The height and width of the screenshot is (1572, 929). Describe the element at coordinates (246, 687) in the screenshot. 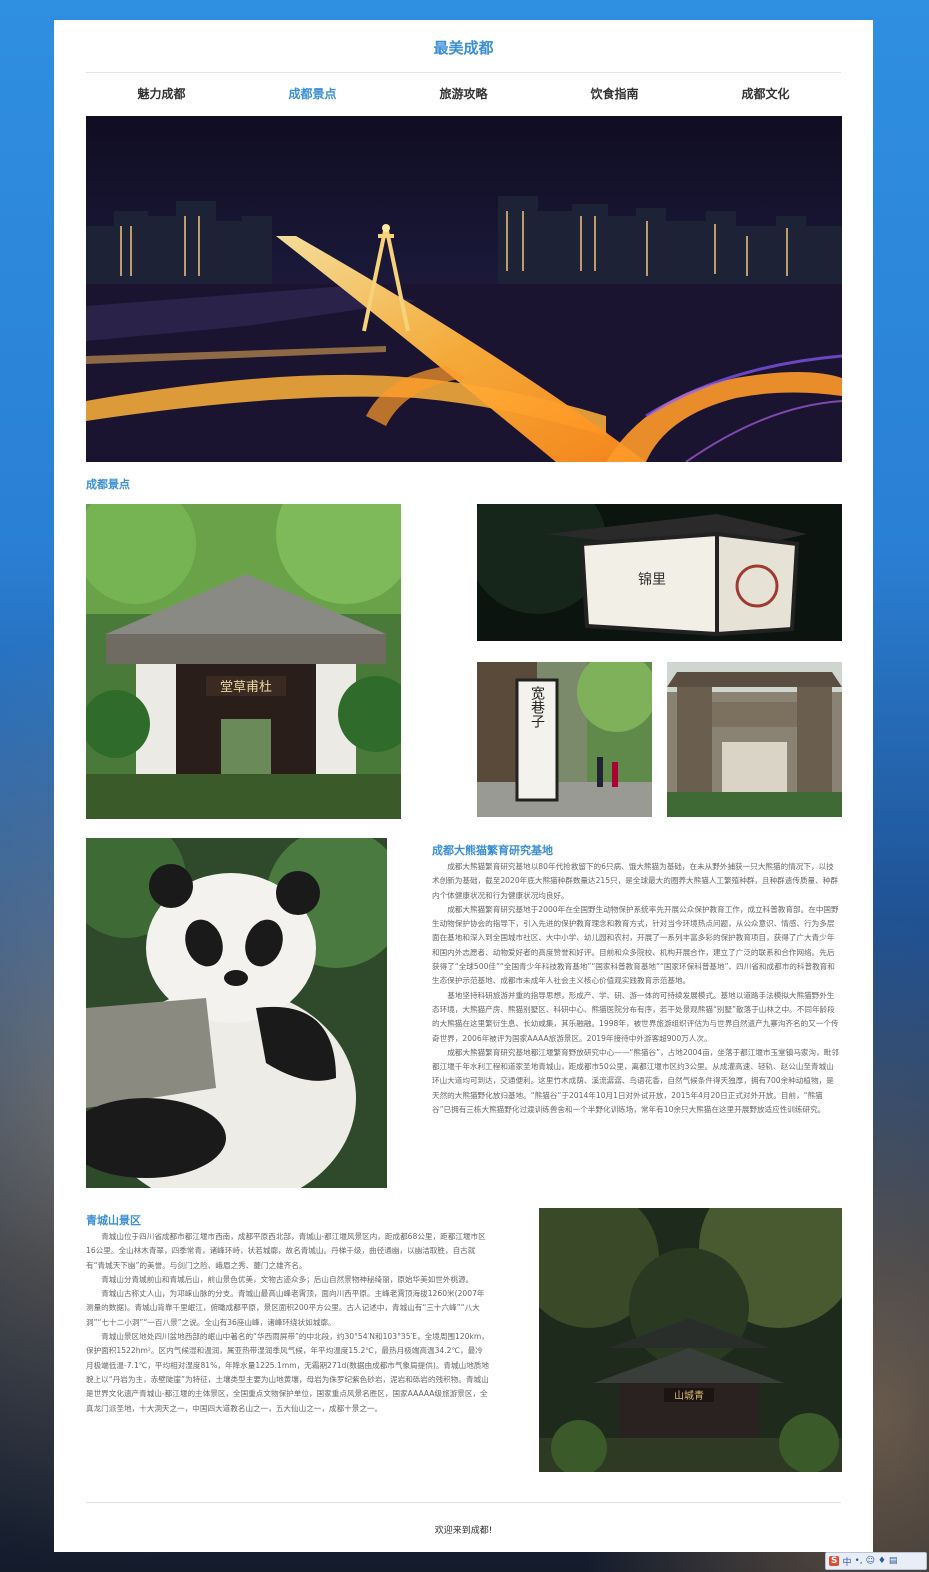

I see `cottage-plaque: 堂草甫杜` at that location.